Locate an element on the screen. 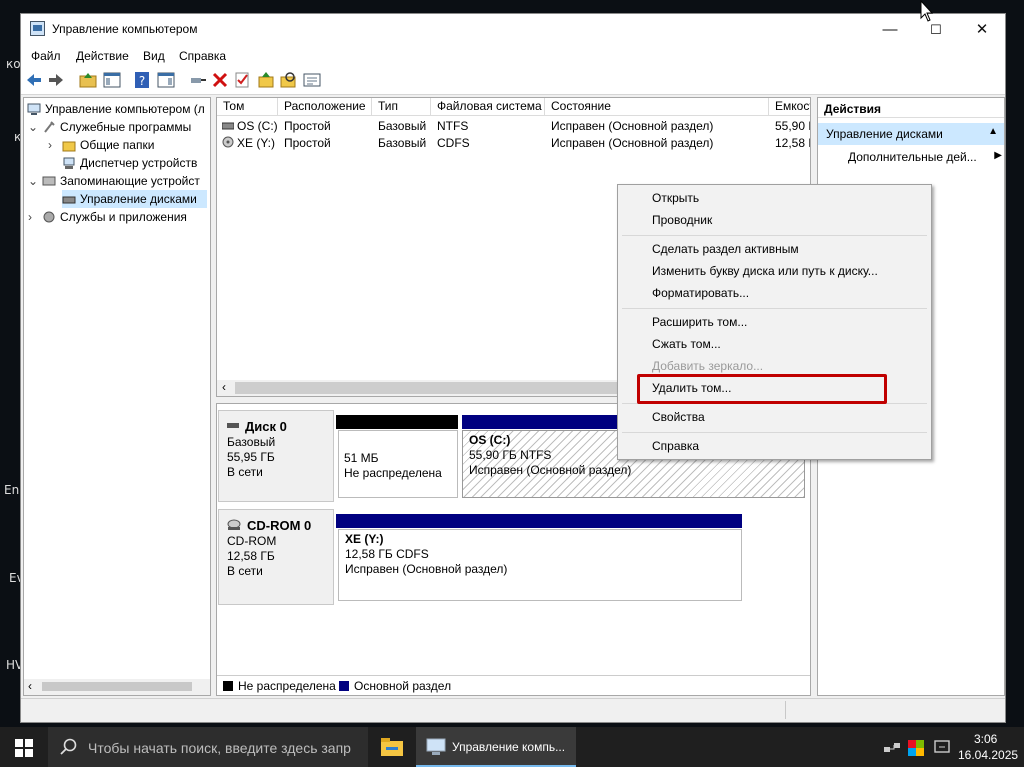 This screenshot has height=767, width=1024. menu-item-explorer: Проводник is located at coordinates (682, 220).